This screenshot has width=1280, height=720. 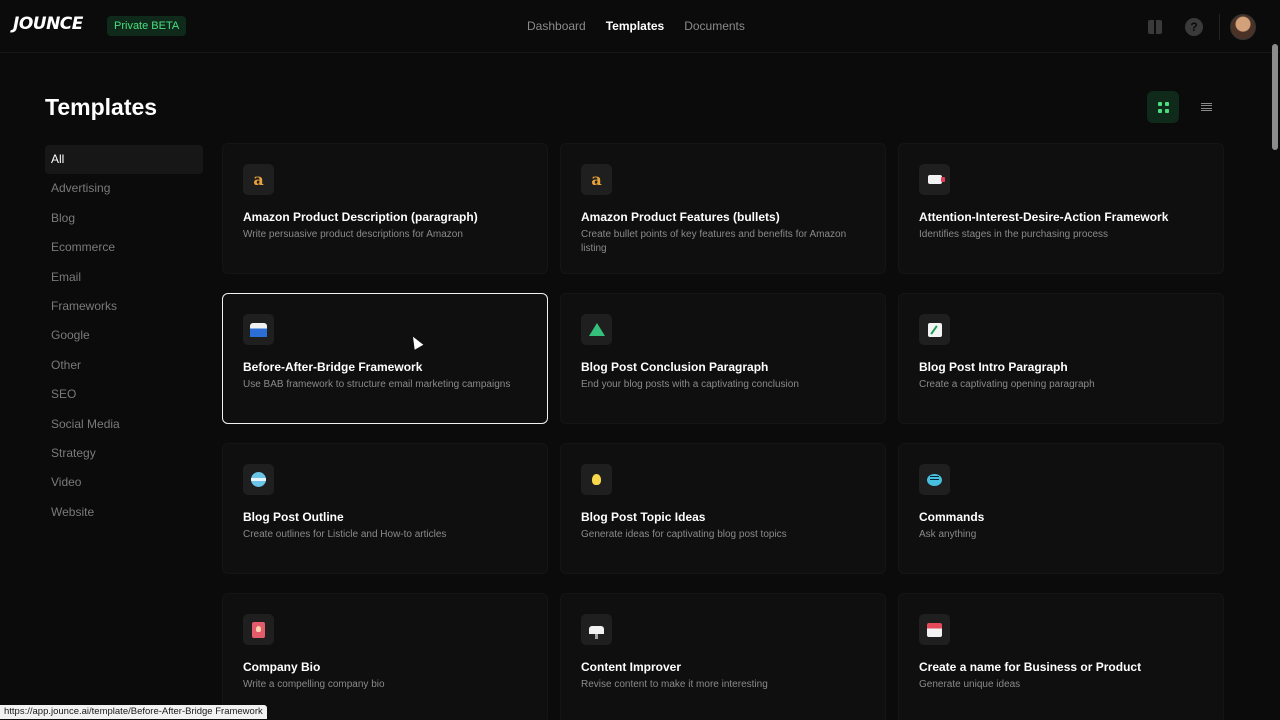 I want to click on list-icon, so click(x=1206, y=107).